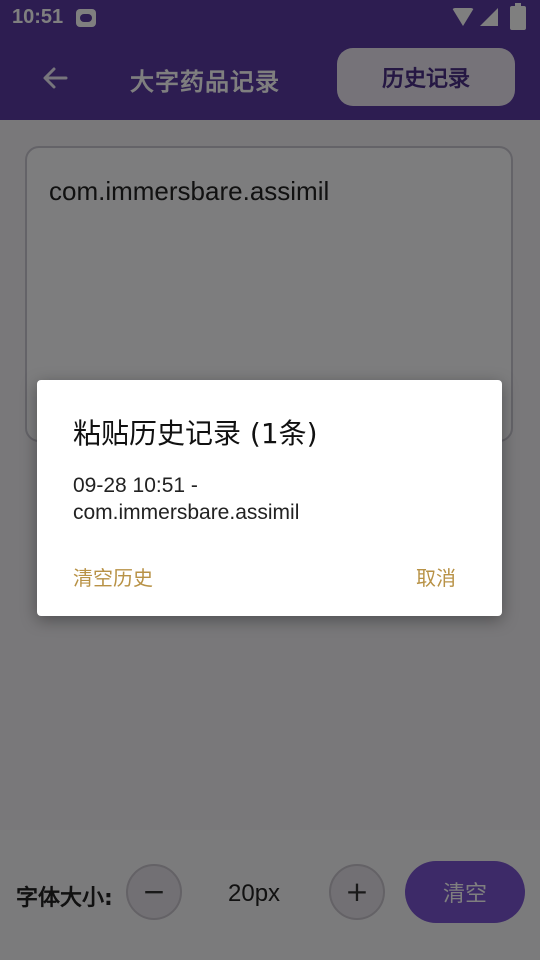  I want to click on history-item-text: com.immersbare.assimil, so click(186, 512).